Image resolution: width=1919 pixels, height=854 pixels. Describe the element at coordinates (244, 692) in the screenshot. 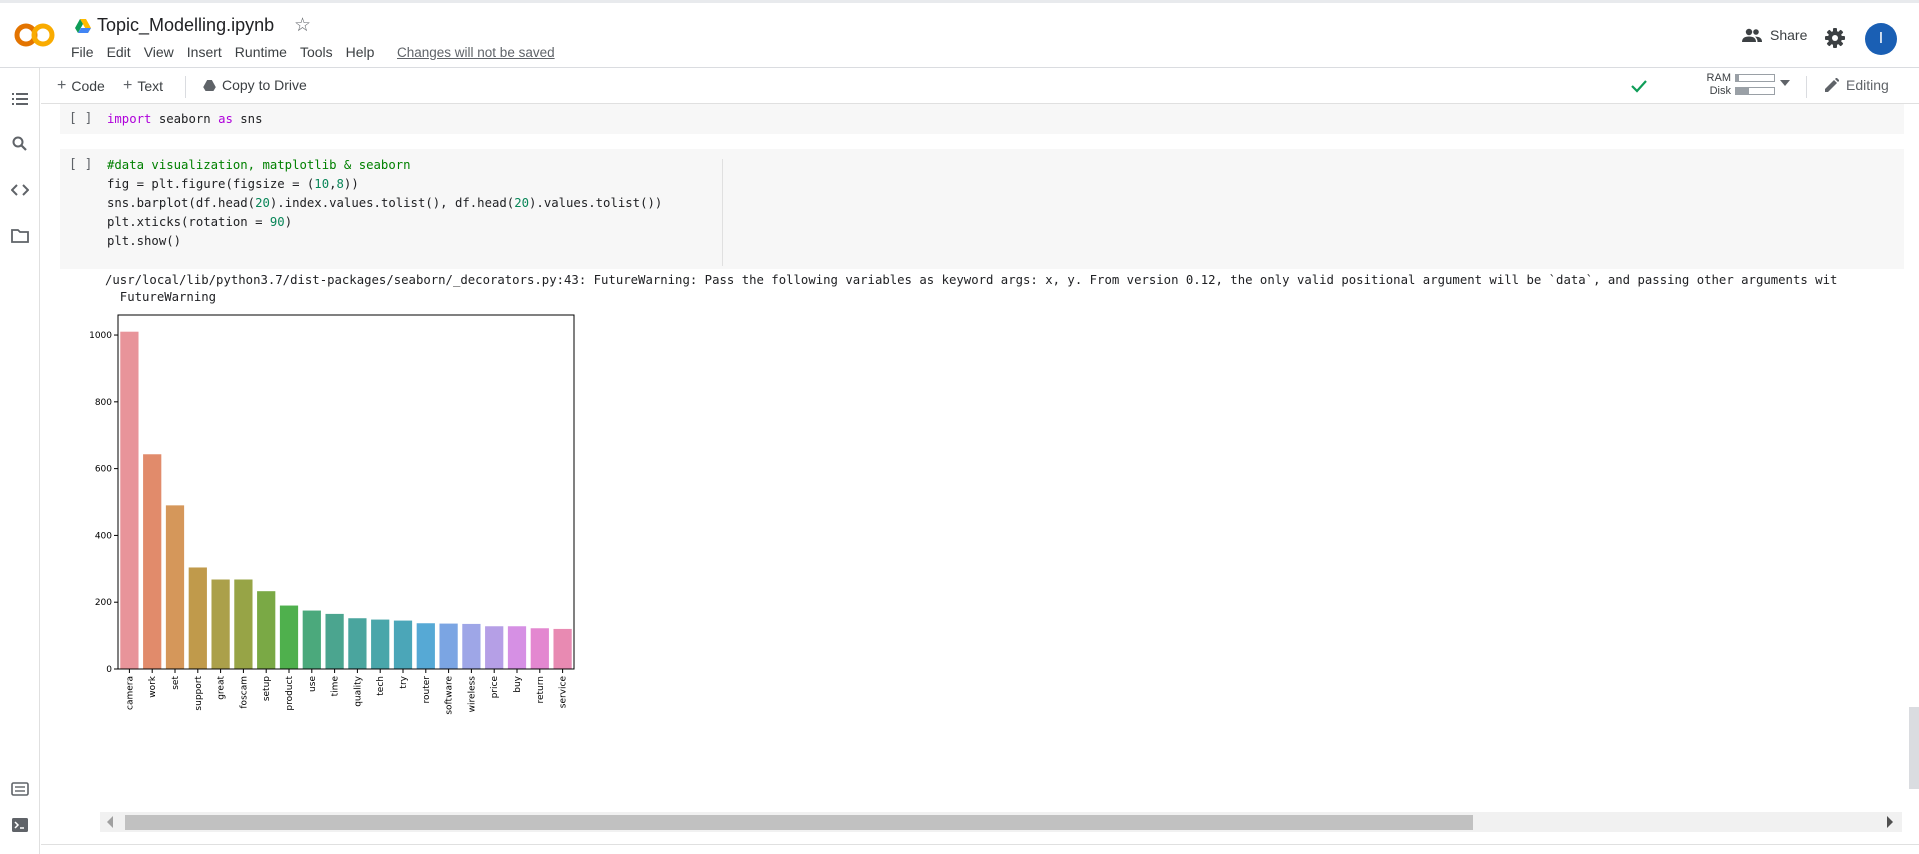

I see `x-tick-label: foscam` at that location.